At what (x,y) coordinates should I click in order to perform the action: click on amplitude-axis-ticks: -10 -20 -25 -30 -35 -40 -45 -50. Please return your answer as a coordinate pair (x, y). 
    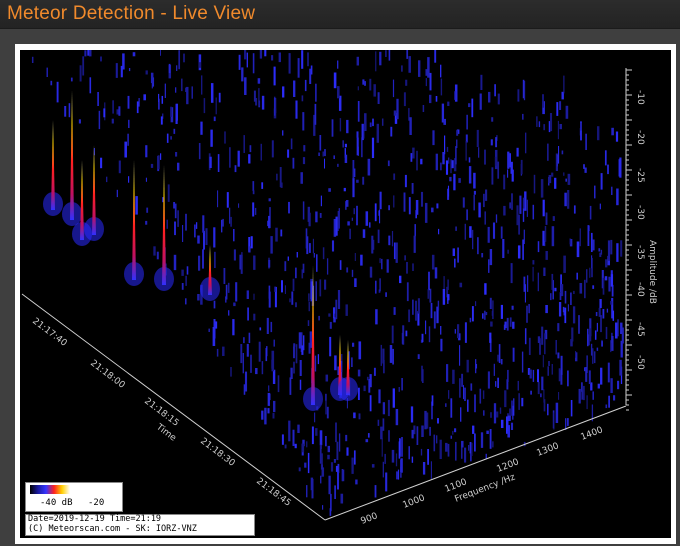
    Looking at the image, I should click on (635, 240).